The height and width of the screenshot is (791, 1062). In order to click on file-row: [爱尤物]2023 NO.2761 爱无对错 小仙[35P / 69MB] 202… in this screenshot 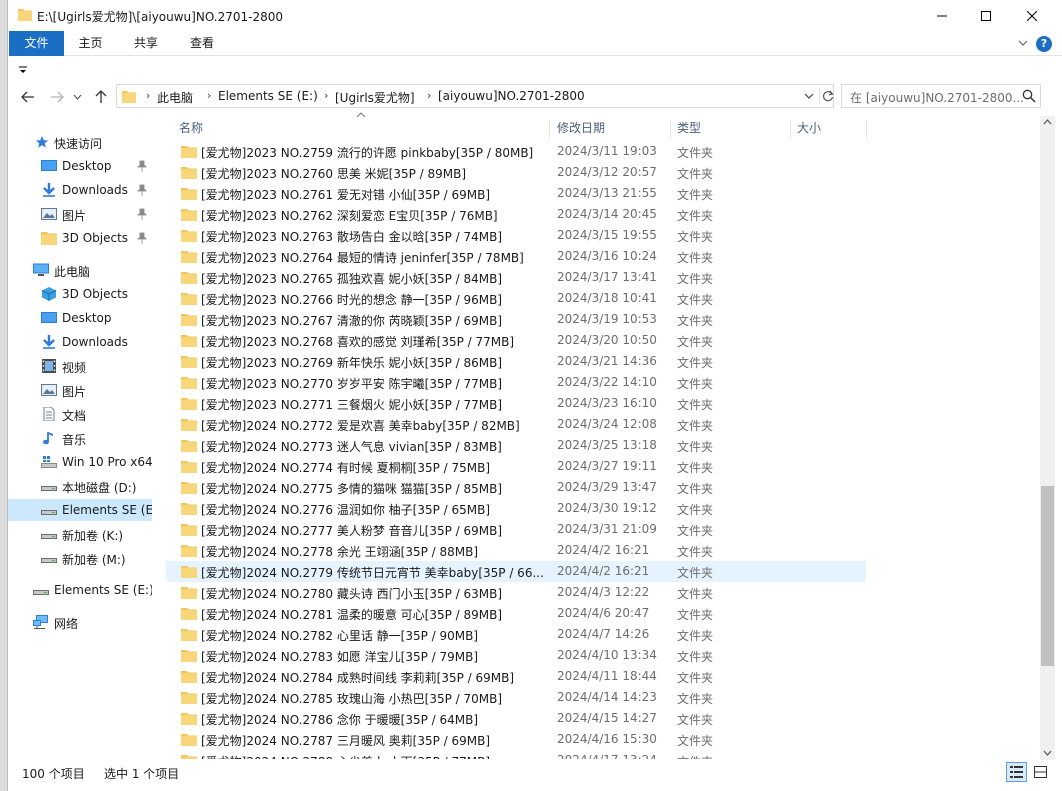, I will do `click(516, 193)`.